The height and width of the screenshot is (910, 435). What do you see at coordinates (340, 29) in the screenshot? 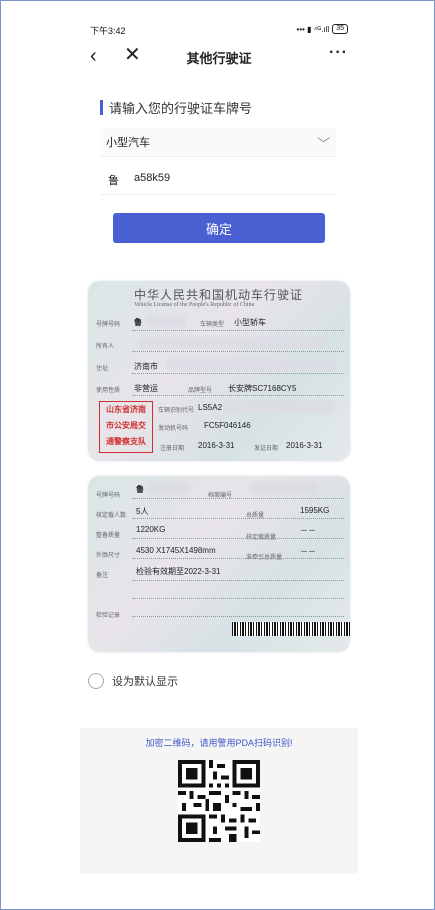
I see `battery-icon: 35` at bounding box center [340, 29].